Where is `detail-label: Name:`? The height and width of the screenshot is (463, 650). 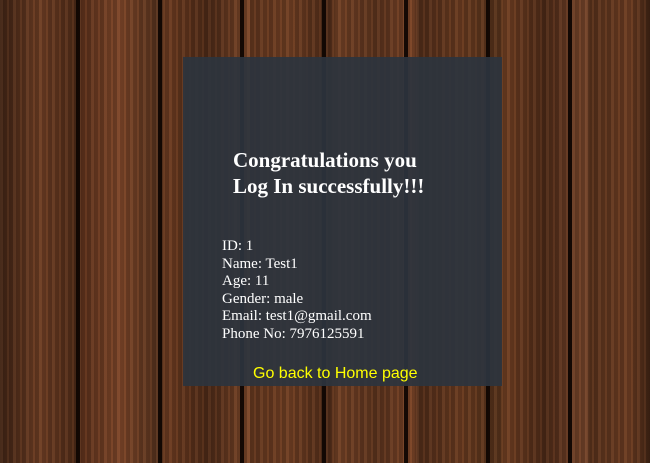 detail-label: Name: is located at coordinates (242, 263).